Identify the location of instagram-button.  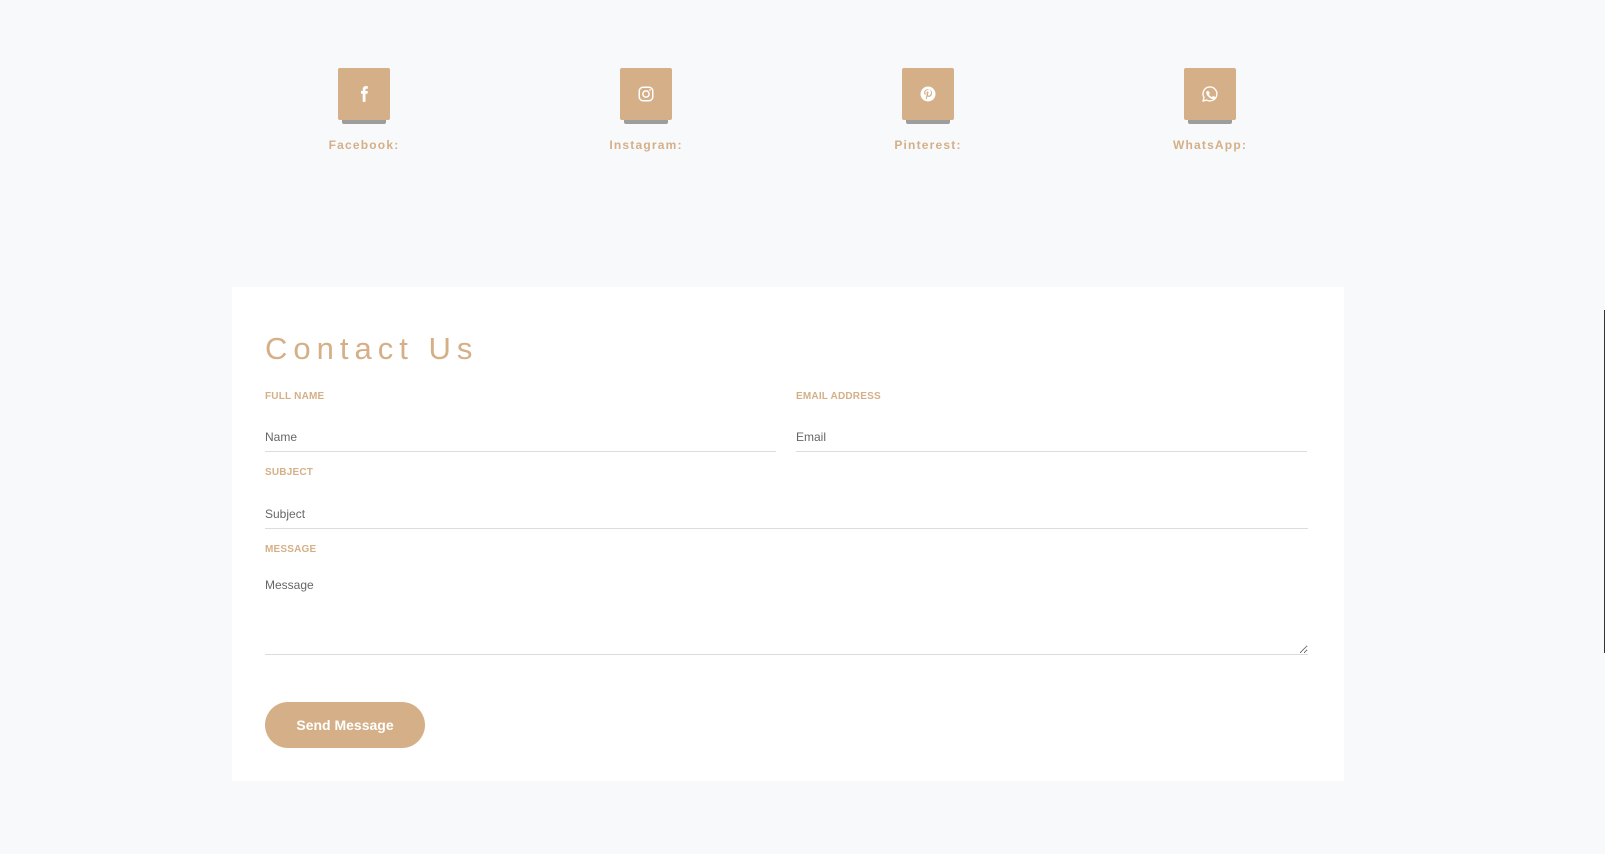
(646, 96).